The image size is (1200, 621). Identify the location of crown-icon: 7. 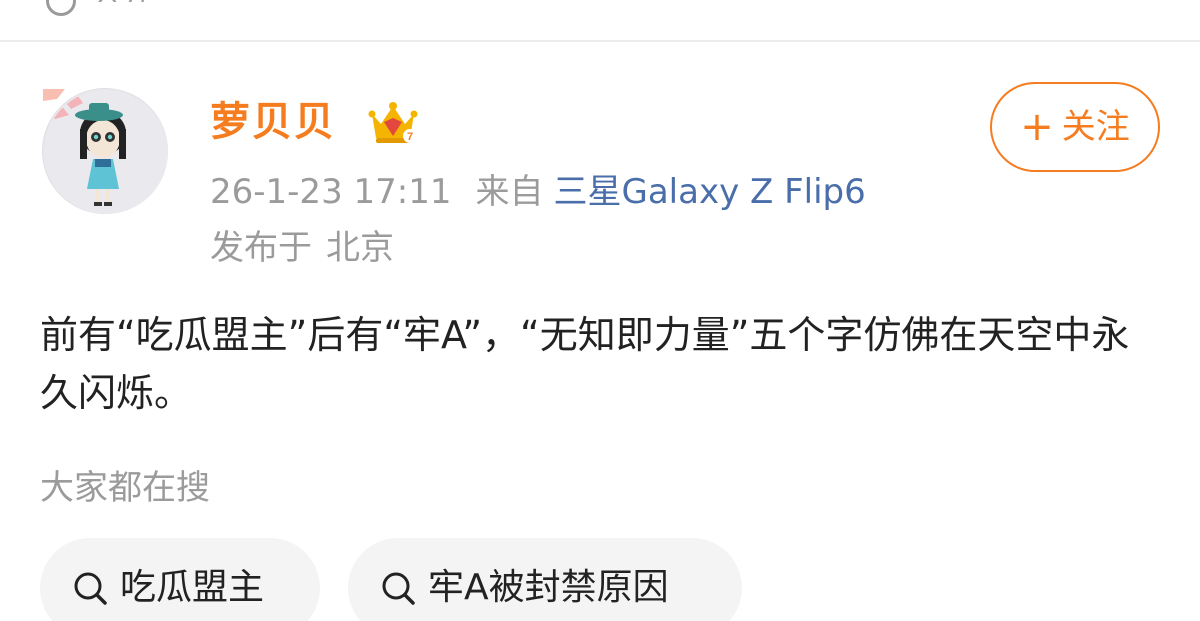
(393, 122).